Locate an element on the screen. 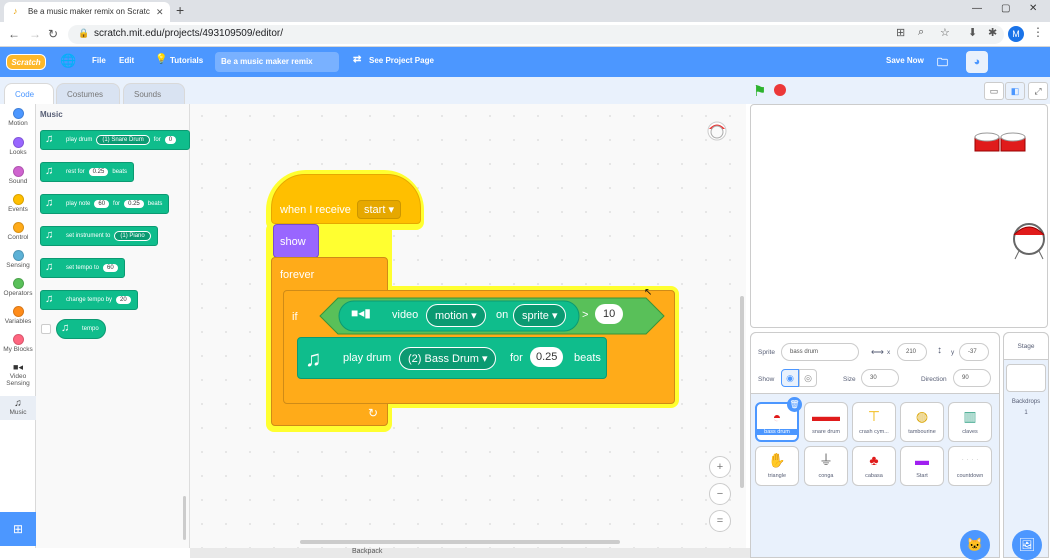 The image size is (1050, 560). category-sound: Sound is located at coordinates (18, 175).